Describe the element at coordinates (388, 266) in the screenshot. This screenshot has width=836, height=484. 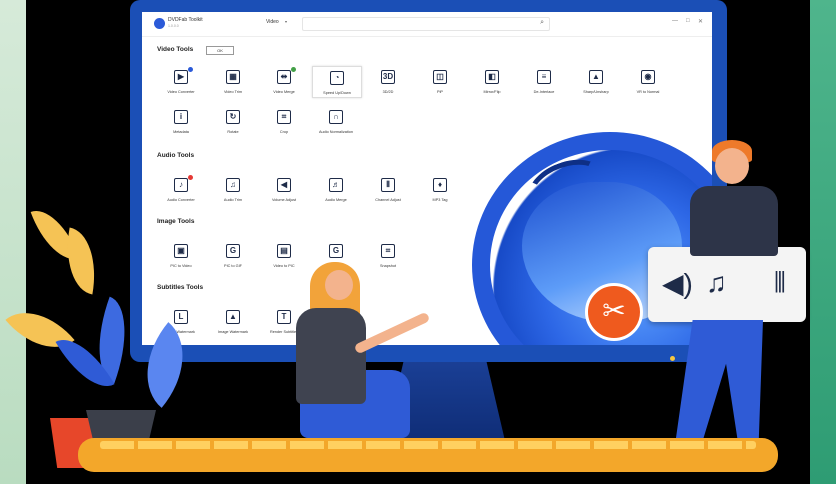
I see `tool-label: Snapshot` at that location.